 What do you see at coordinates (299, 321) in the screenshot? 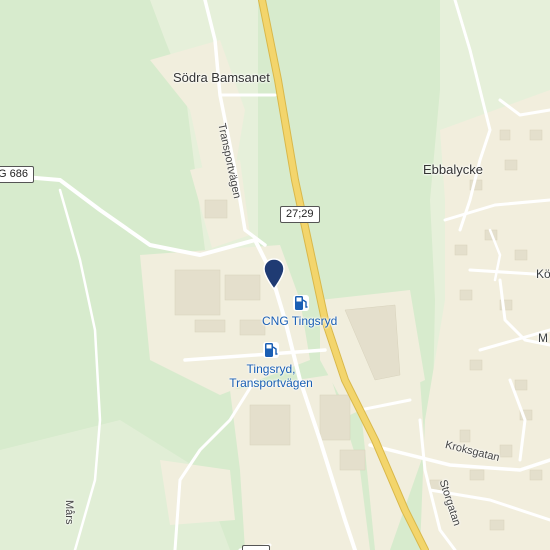
I see `poi-label-cng-tingsryd: CNG Tingsryd` at bounding box center [299, 321].